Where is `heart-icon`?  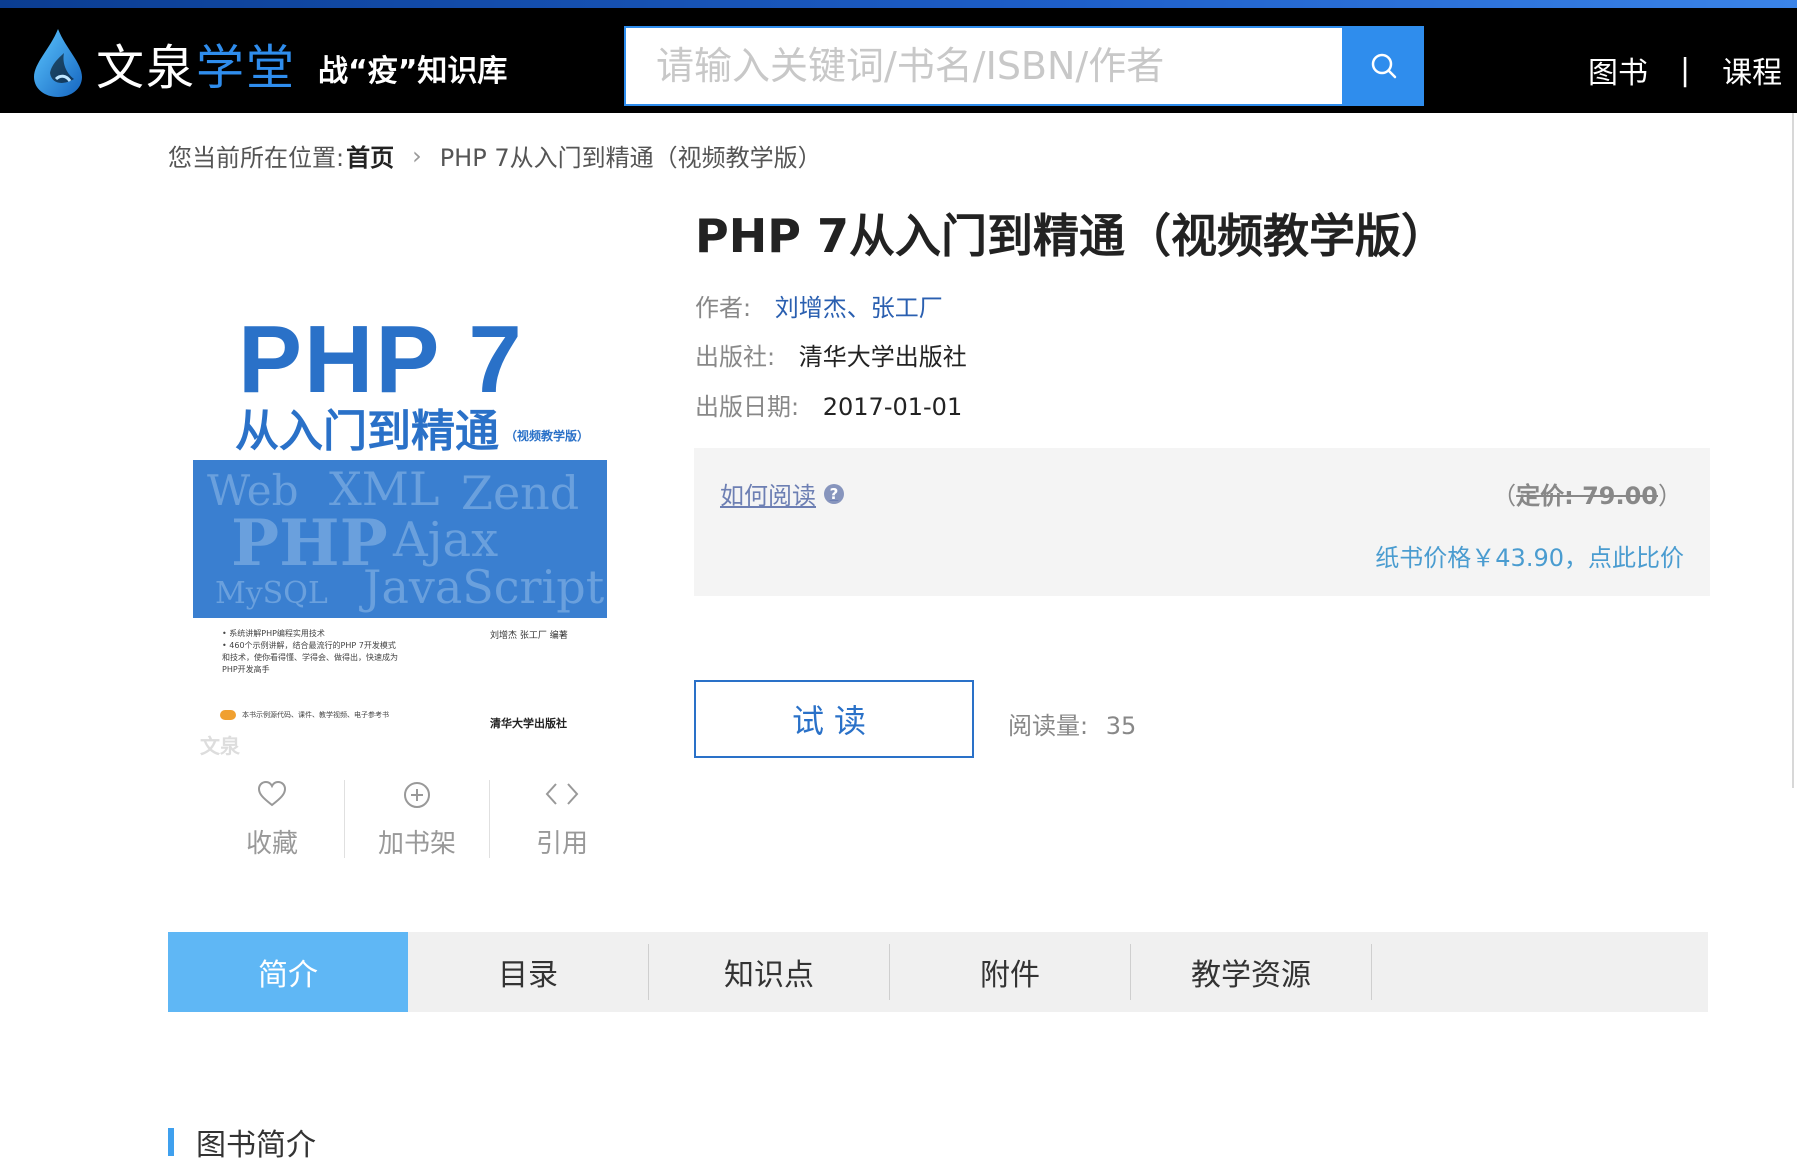
heart-icon is located at coordinates (272, 793).